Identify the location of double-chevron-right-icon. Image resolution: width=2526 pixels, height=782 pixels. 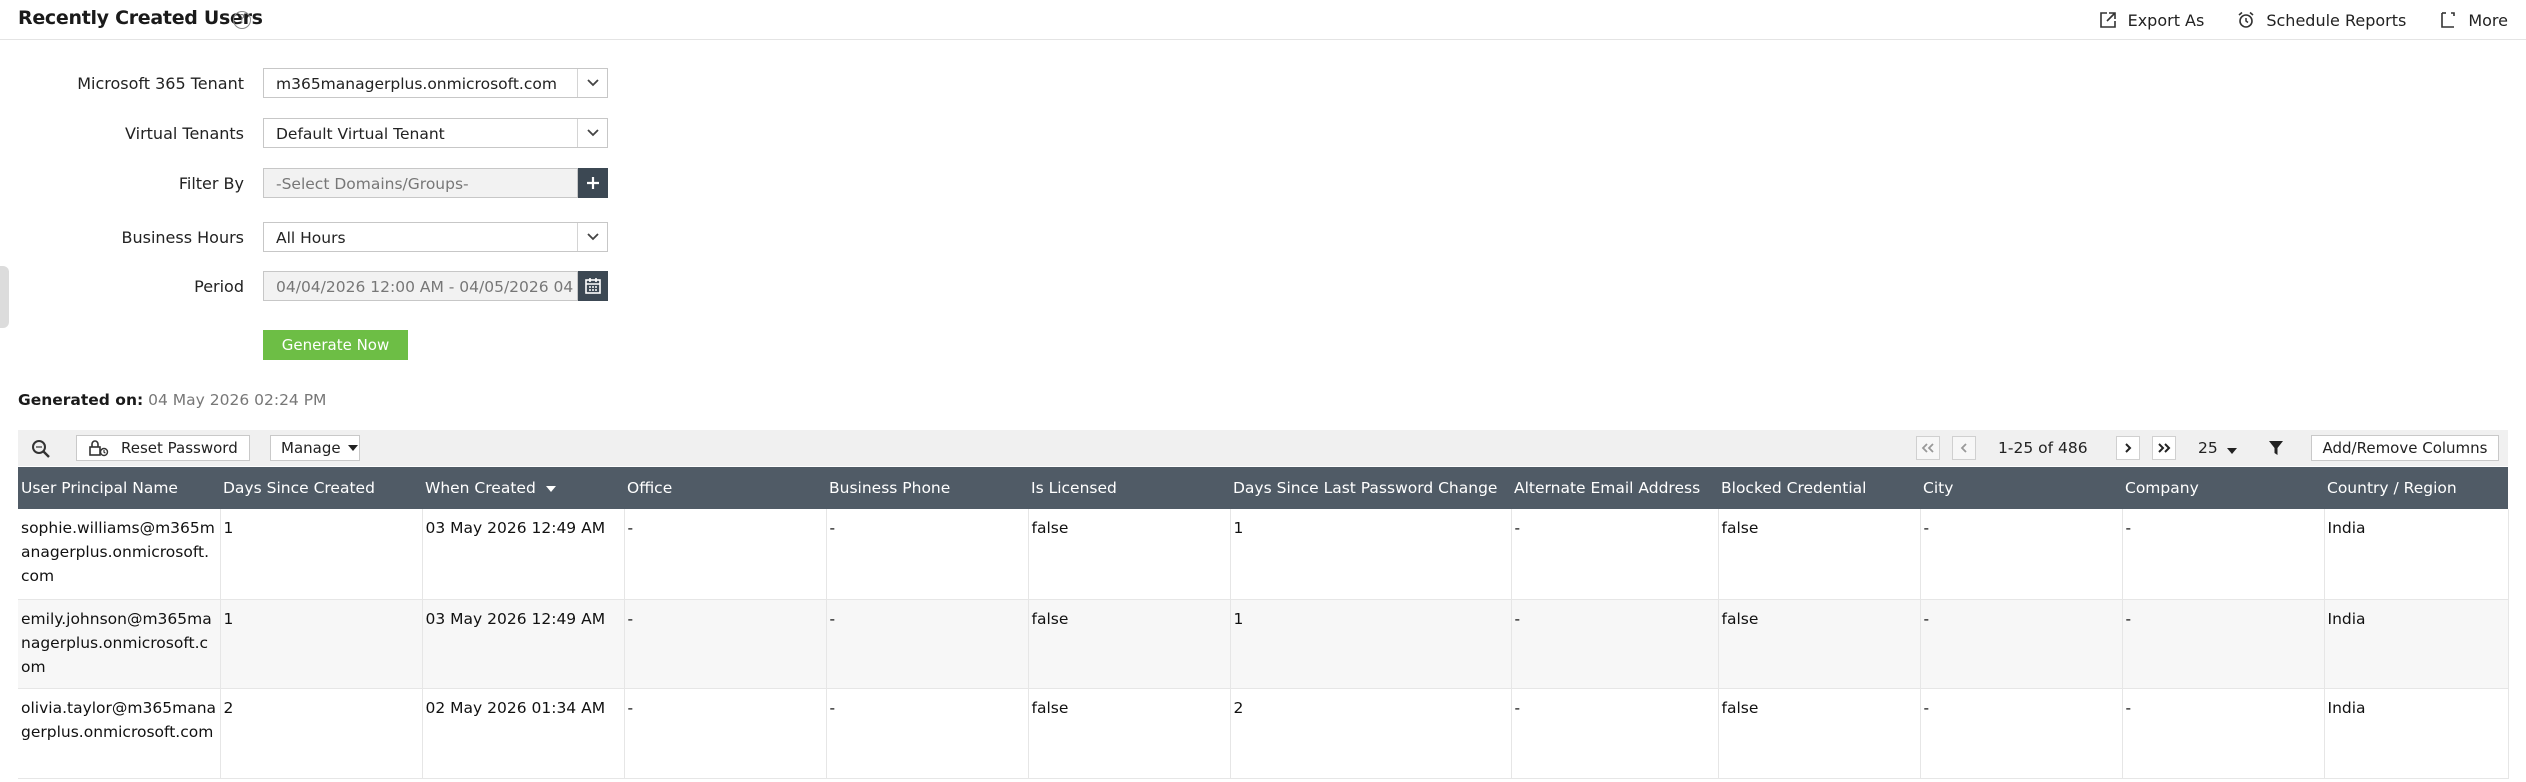
(2164, 448).